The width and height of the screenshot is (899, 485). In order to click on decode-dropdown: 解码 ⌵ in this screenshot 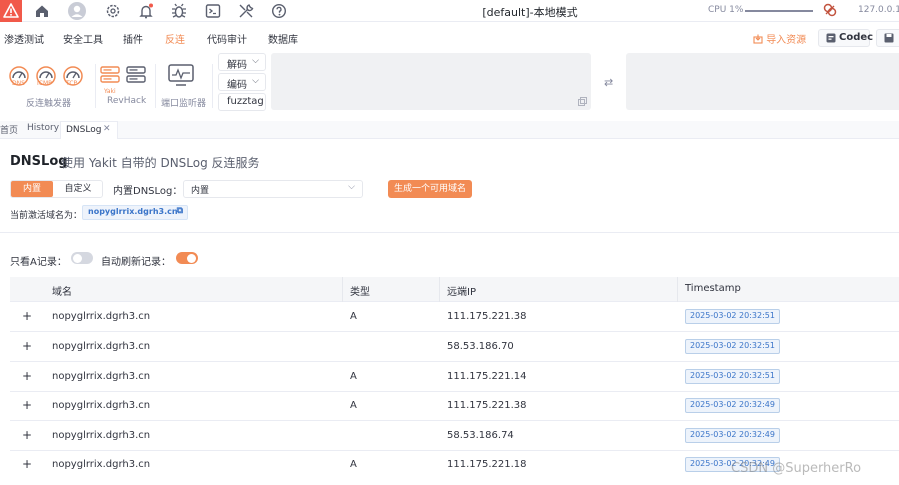, I will do `click(242, 62)`.